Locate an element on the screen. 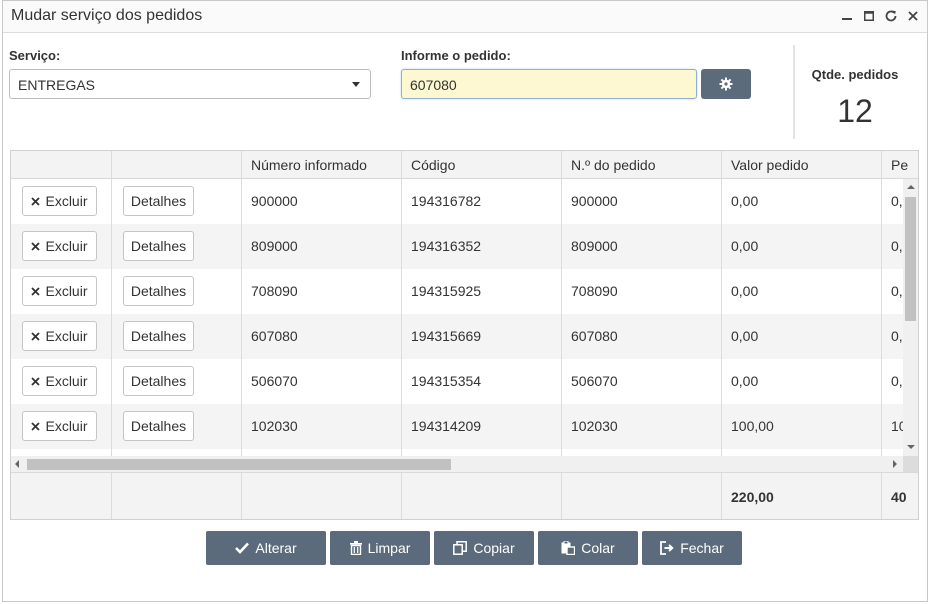  cell-codigo: 194315669 is located at coordinates (446, 336).